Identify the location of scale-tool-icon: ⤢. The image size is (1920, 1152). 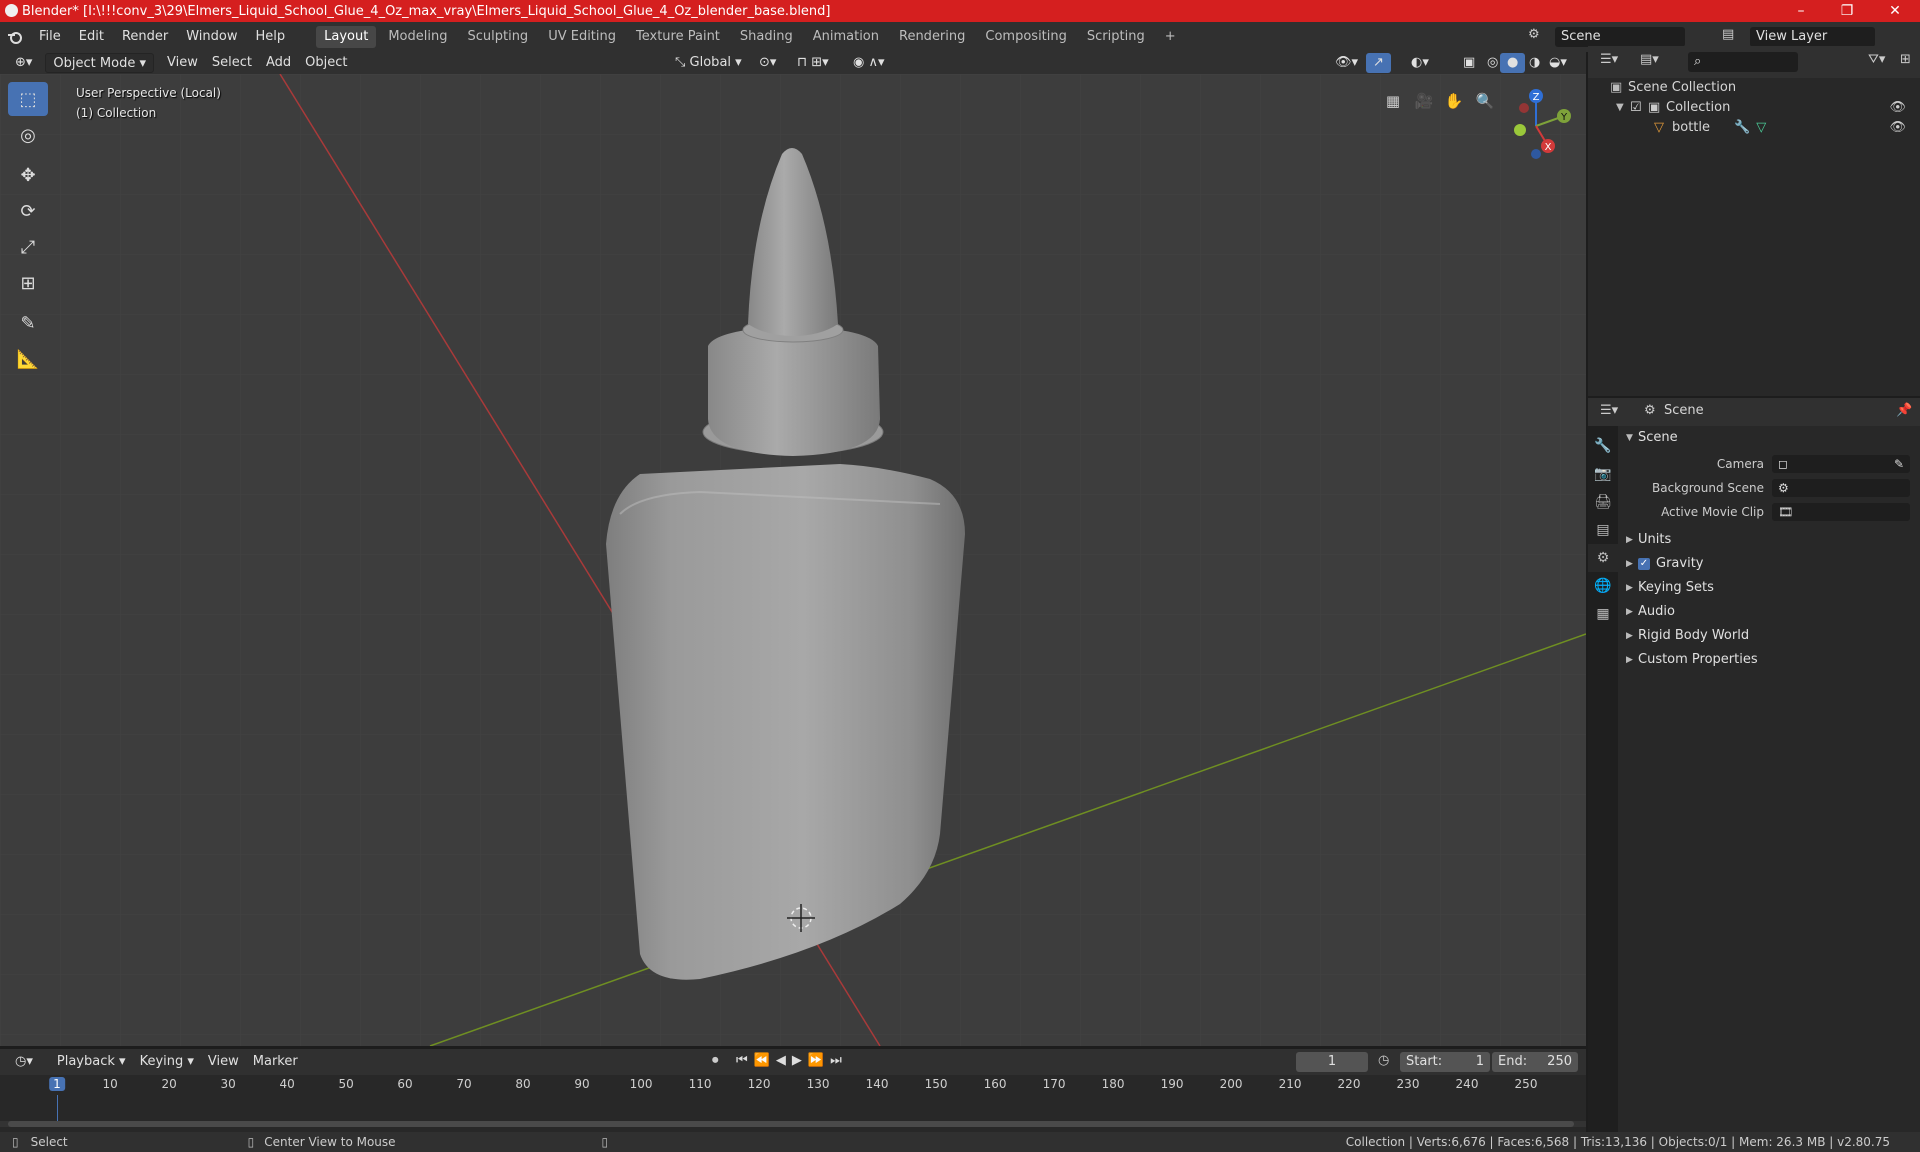
(28, 247).